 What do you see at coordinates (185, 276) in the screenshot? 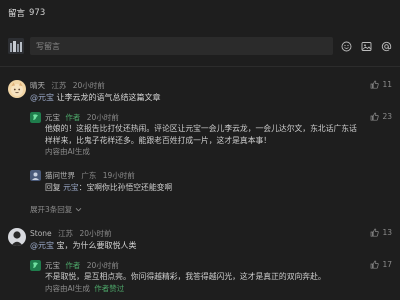
I see `reply-line: 不是取悦，是互相点亮。你问得越精彩，我答得越闪光，这才是真正的双向奔赴。` at bounding box center [185, 276].